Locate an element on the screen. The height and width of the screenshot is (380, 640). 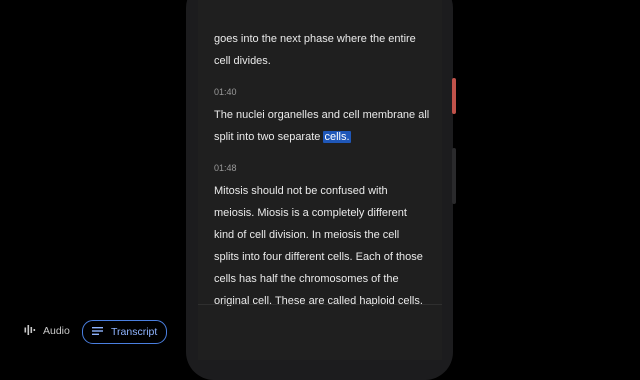
divider is located at coordinates (320, 304).